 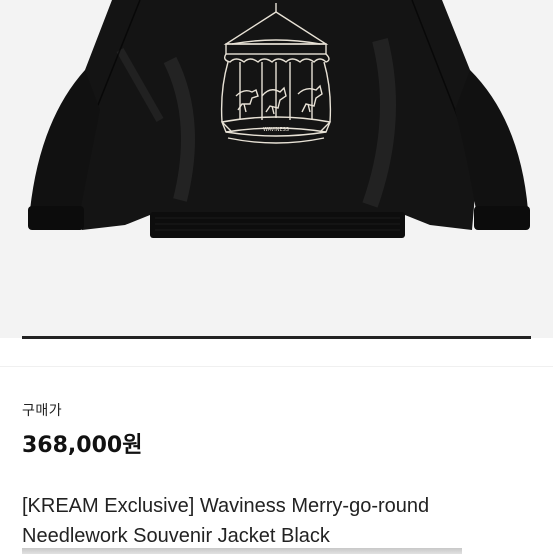 I want to click on image-gallery-progress-fill, so click(x=276, y=337).